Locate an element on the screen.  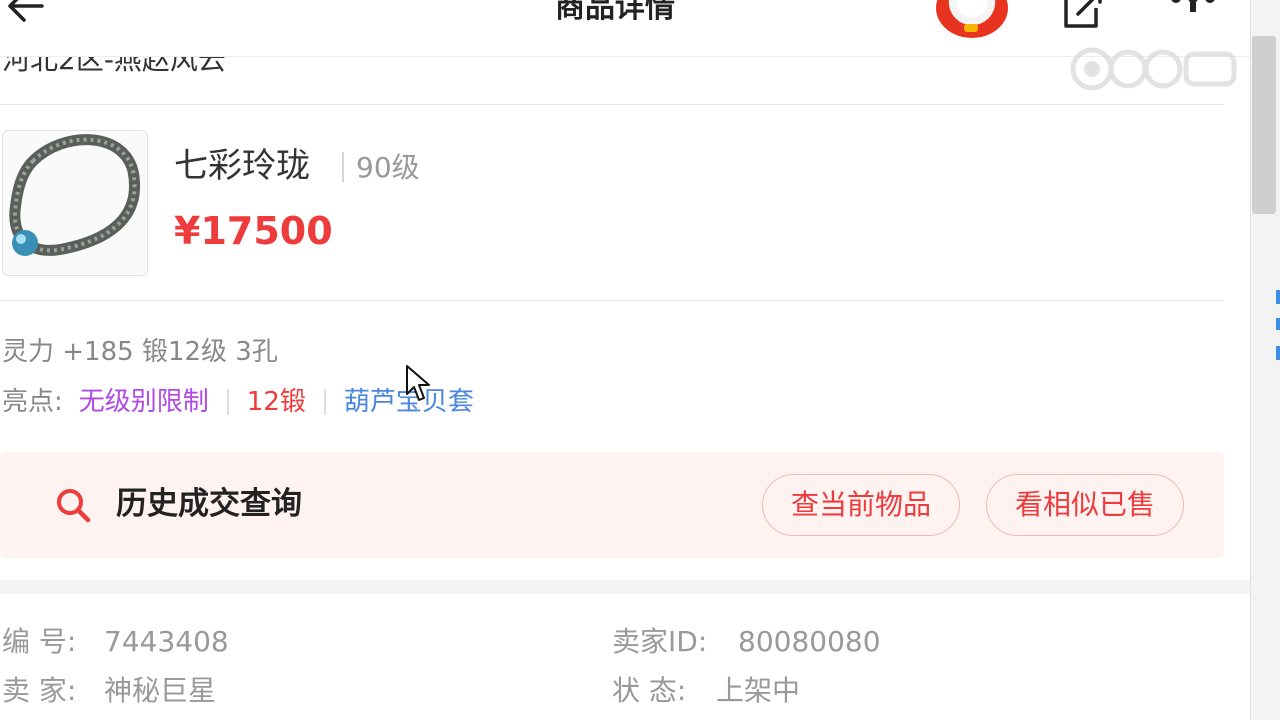
more-icon is located at coordinates (1193, 7).